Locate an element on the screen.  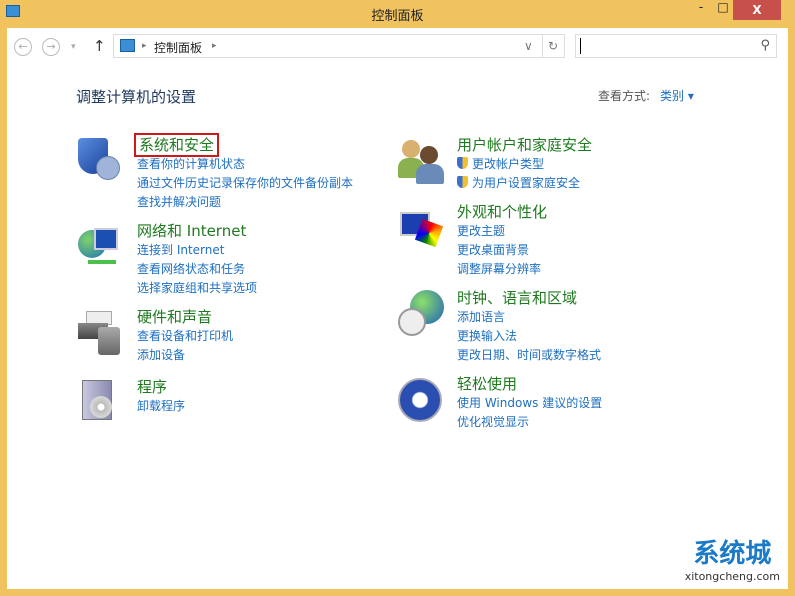
recent-locations-button: ▾ is located at coordinates (73, 47).